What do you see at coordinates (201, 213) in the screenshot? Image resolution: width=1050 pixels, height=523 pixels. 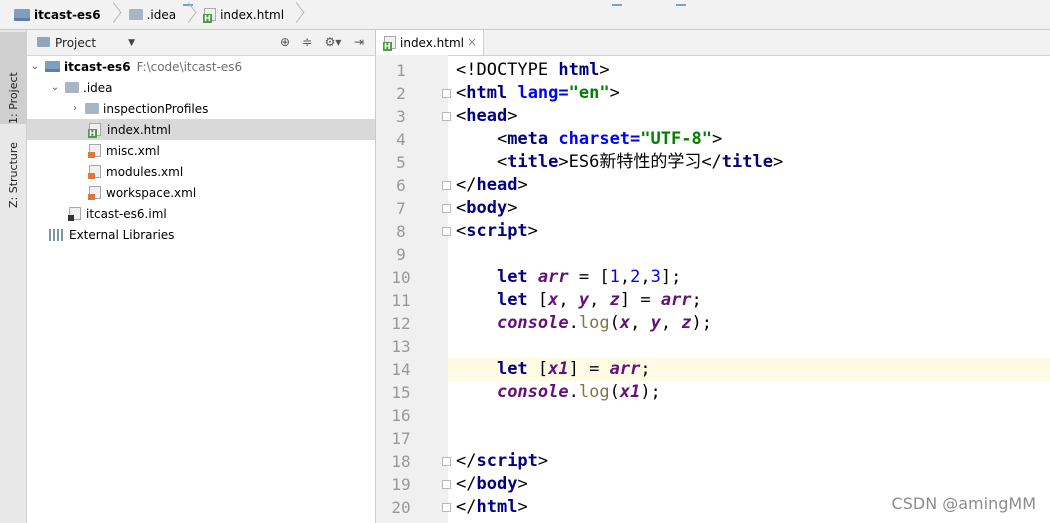 I see `tree-item-iml: itcast-es6.iml` at bounding box center [201, 213].